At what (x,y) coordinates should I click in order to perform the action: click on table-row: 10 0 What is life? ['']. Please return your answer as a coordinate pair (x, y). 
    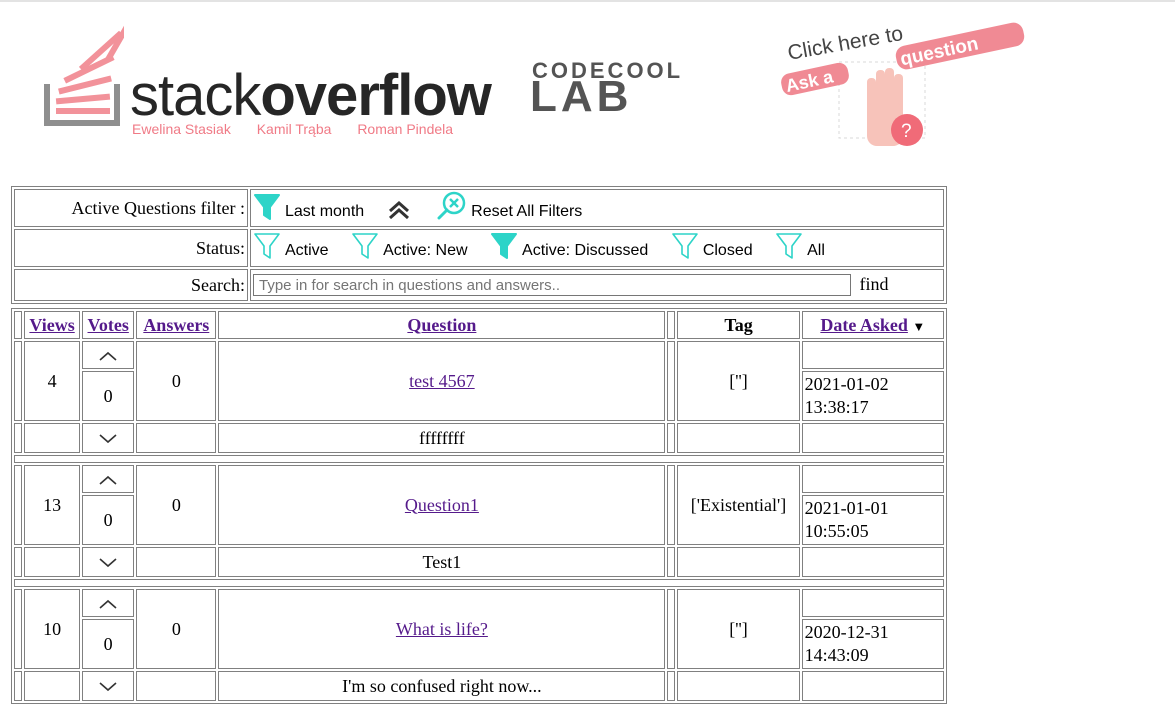
    Looking at the image, I should click on (479, 629).